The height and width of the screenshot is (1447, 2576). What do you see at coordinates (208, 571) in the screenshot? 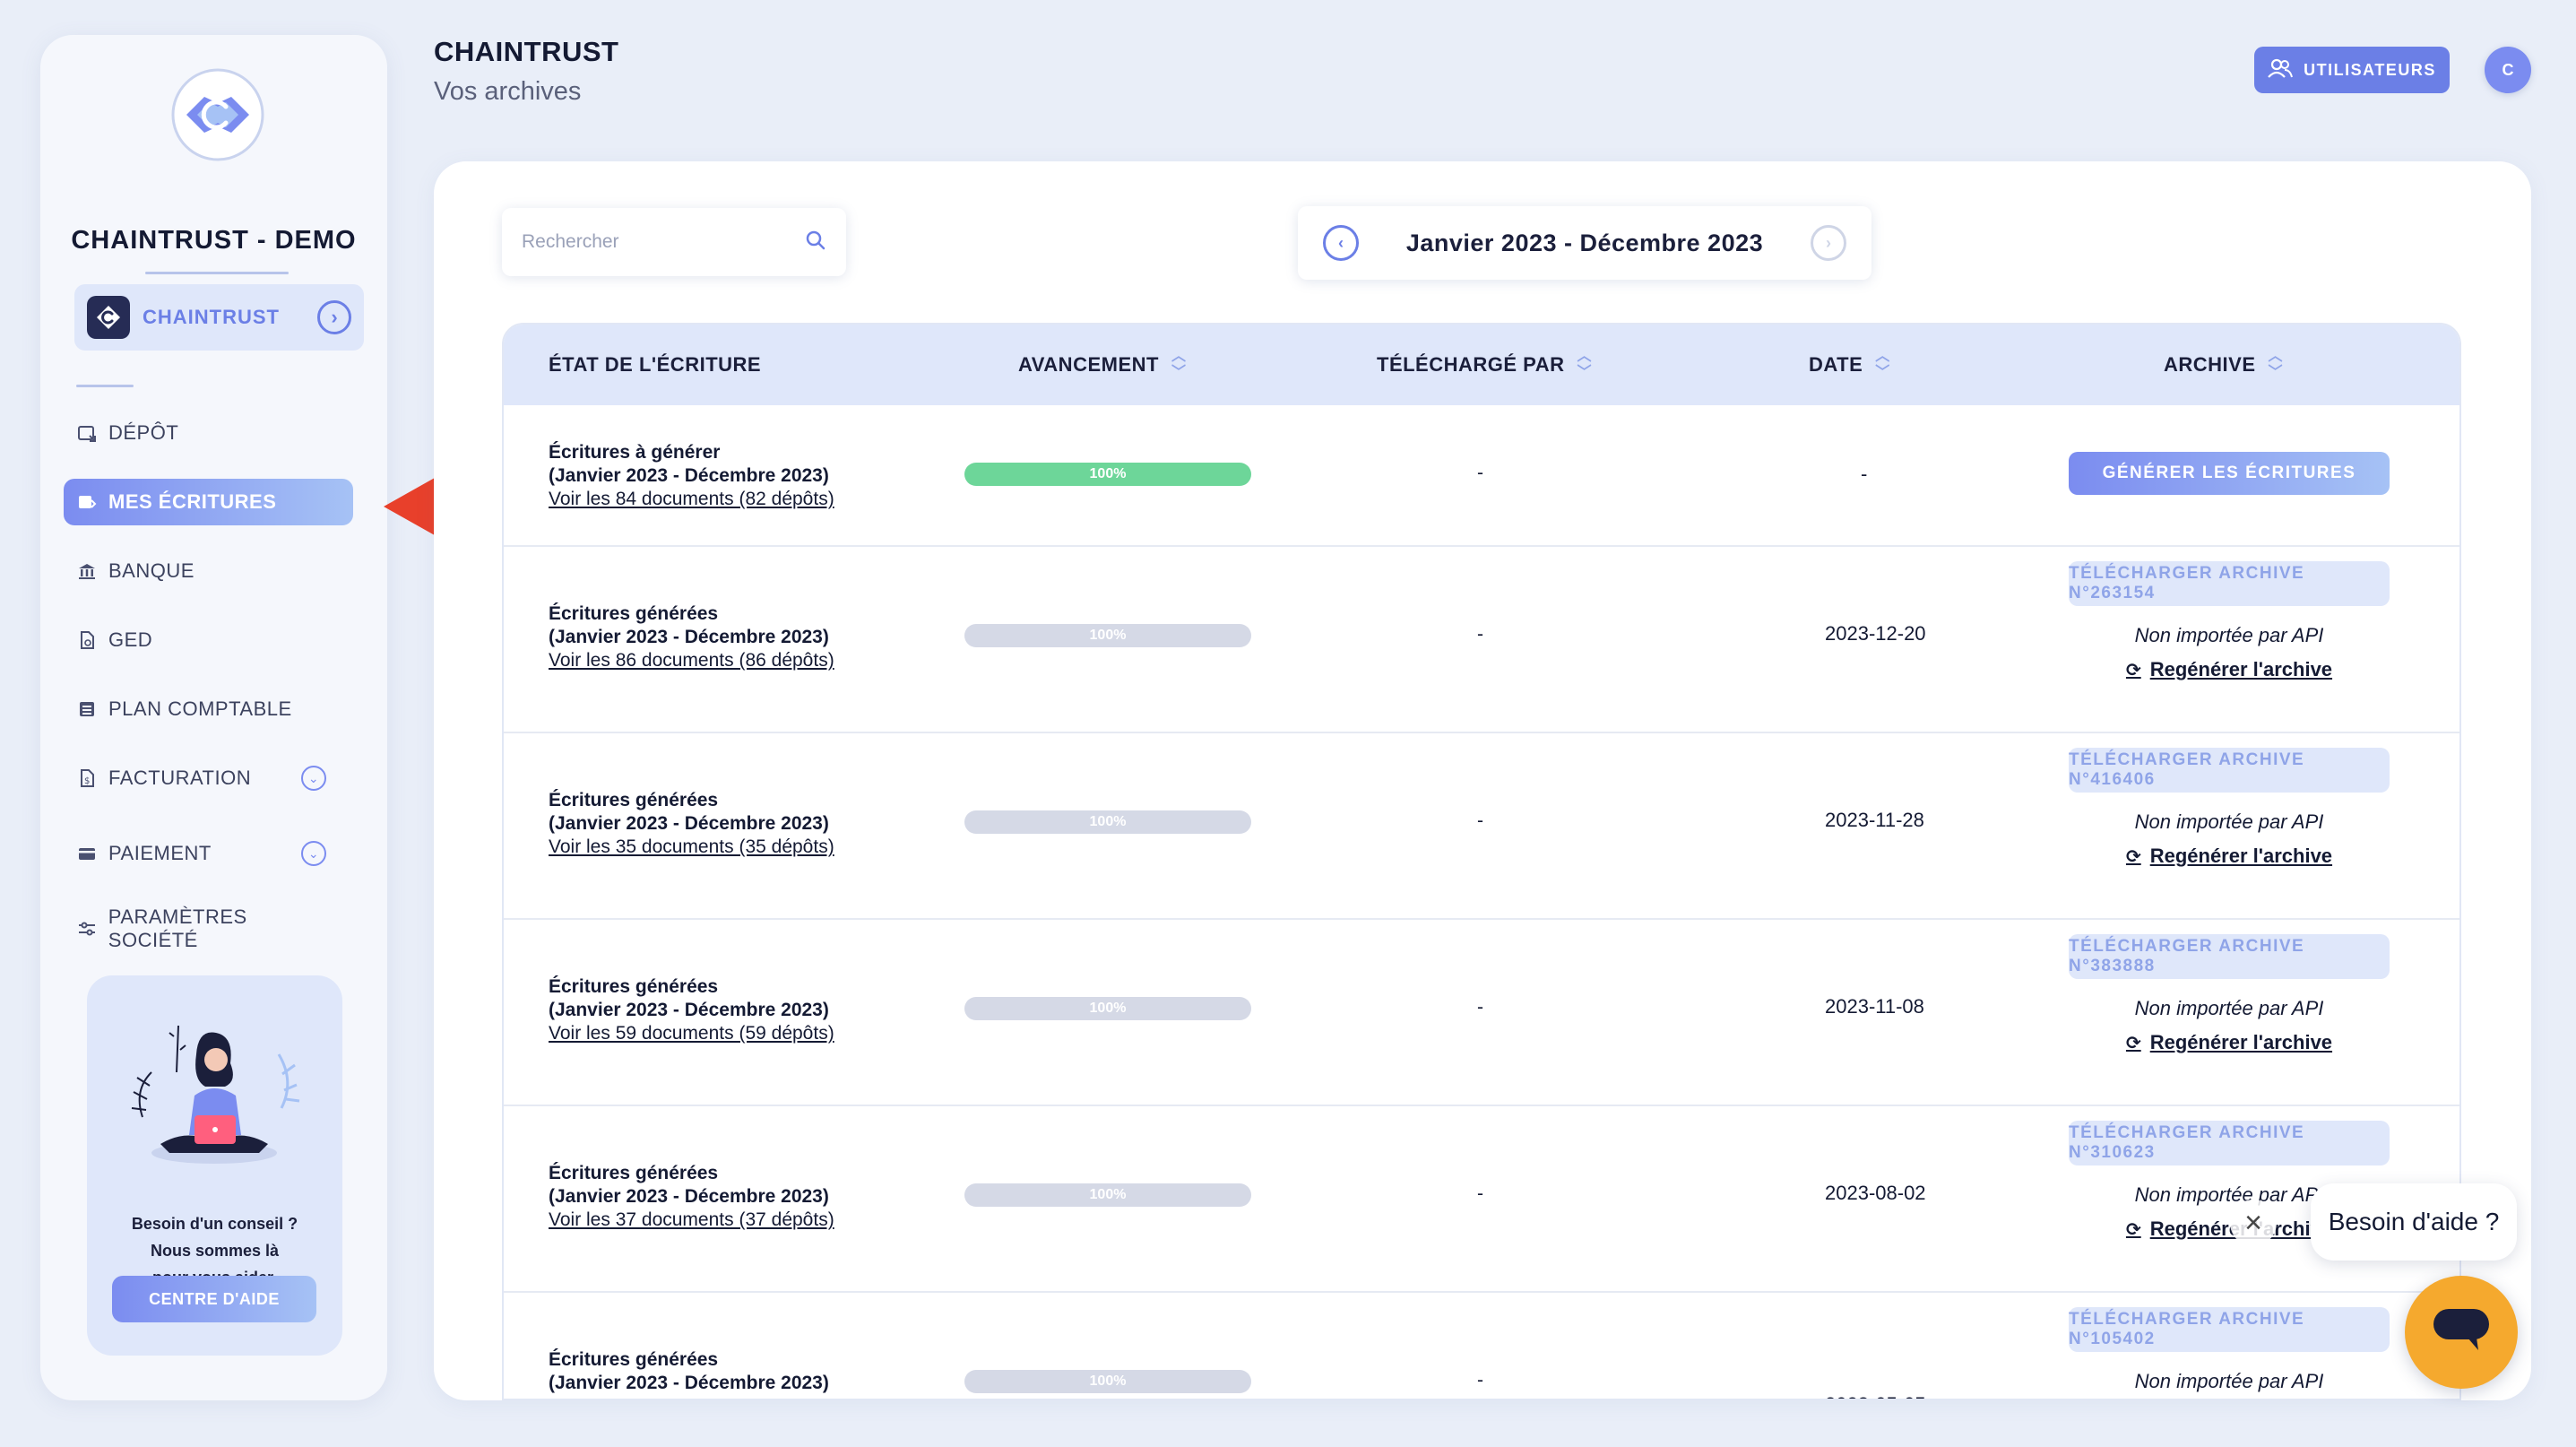
I see `sidebar-item-banque: BANQUE` at bounding box center [208, 571].